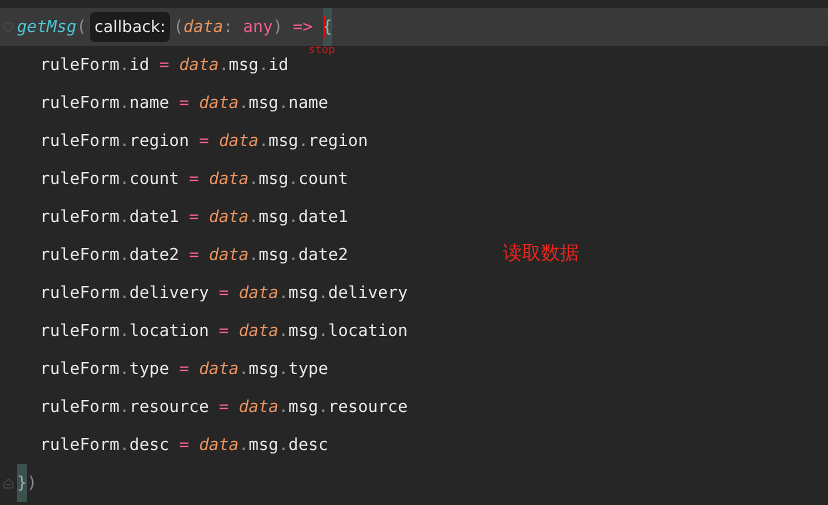  What do you see at coordinates (184, 103) in the screenshot?
I see `code-text: ruleForm.name = data.msg.name` at bounding box center [184, 103].